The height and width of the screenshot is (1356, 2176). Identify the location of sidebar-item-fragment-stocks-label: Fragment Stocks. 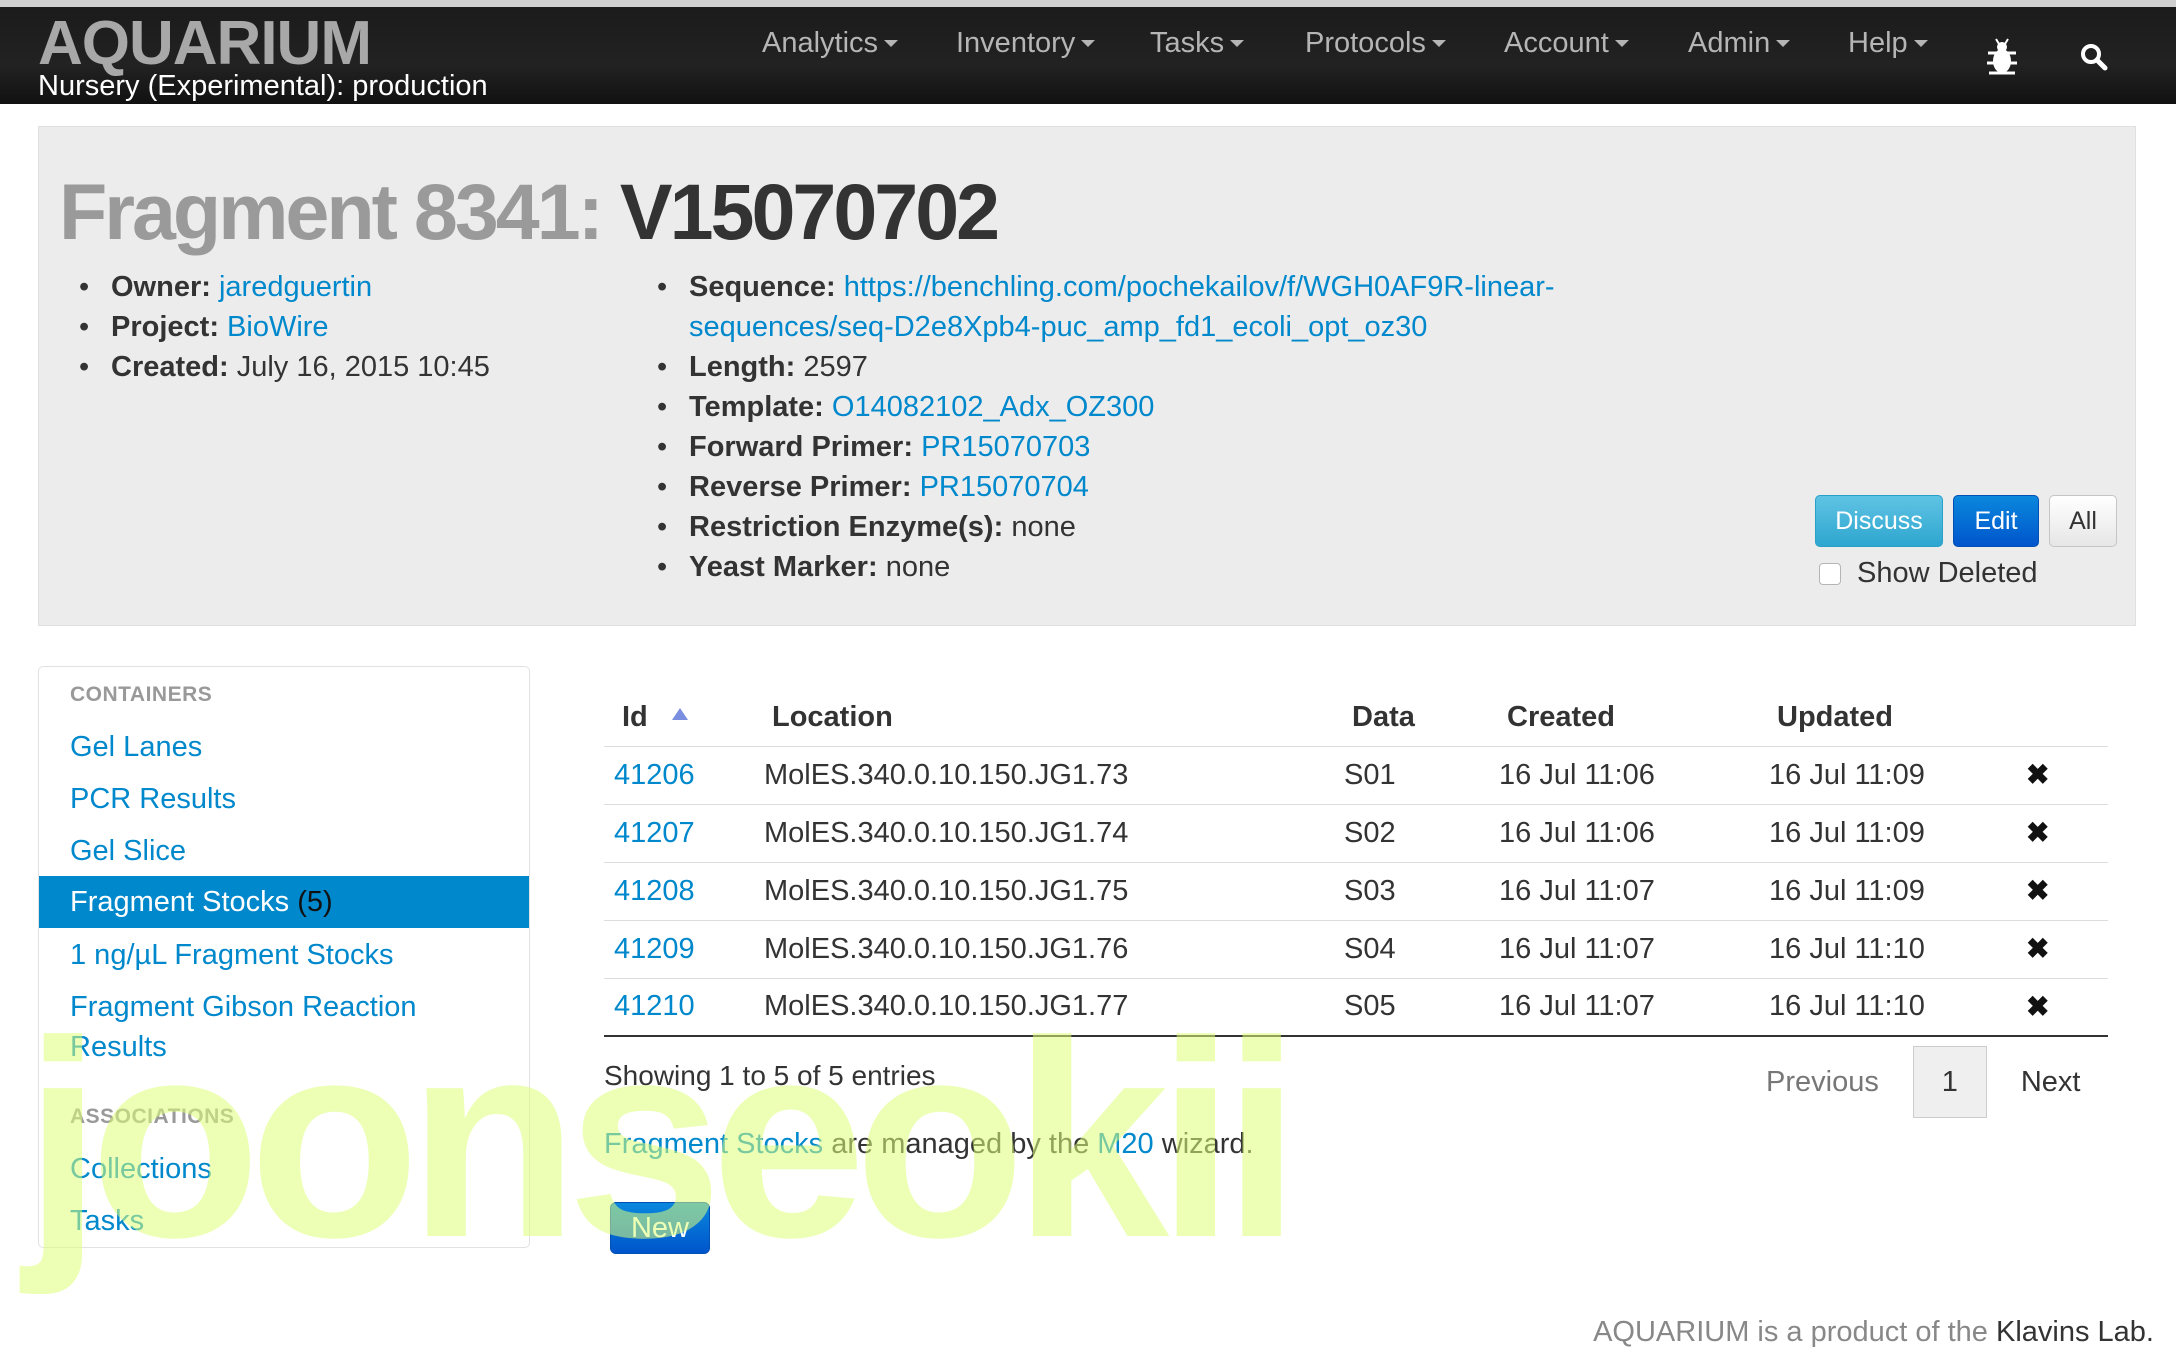
(180, 902).